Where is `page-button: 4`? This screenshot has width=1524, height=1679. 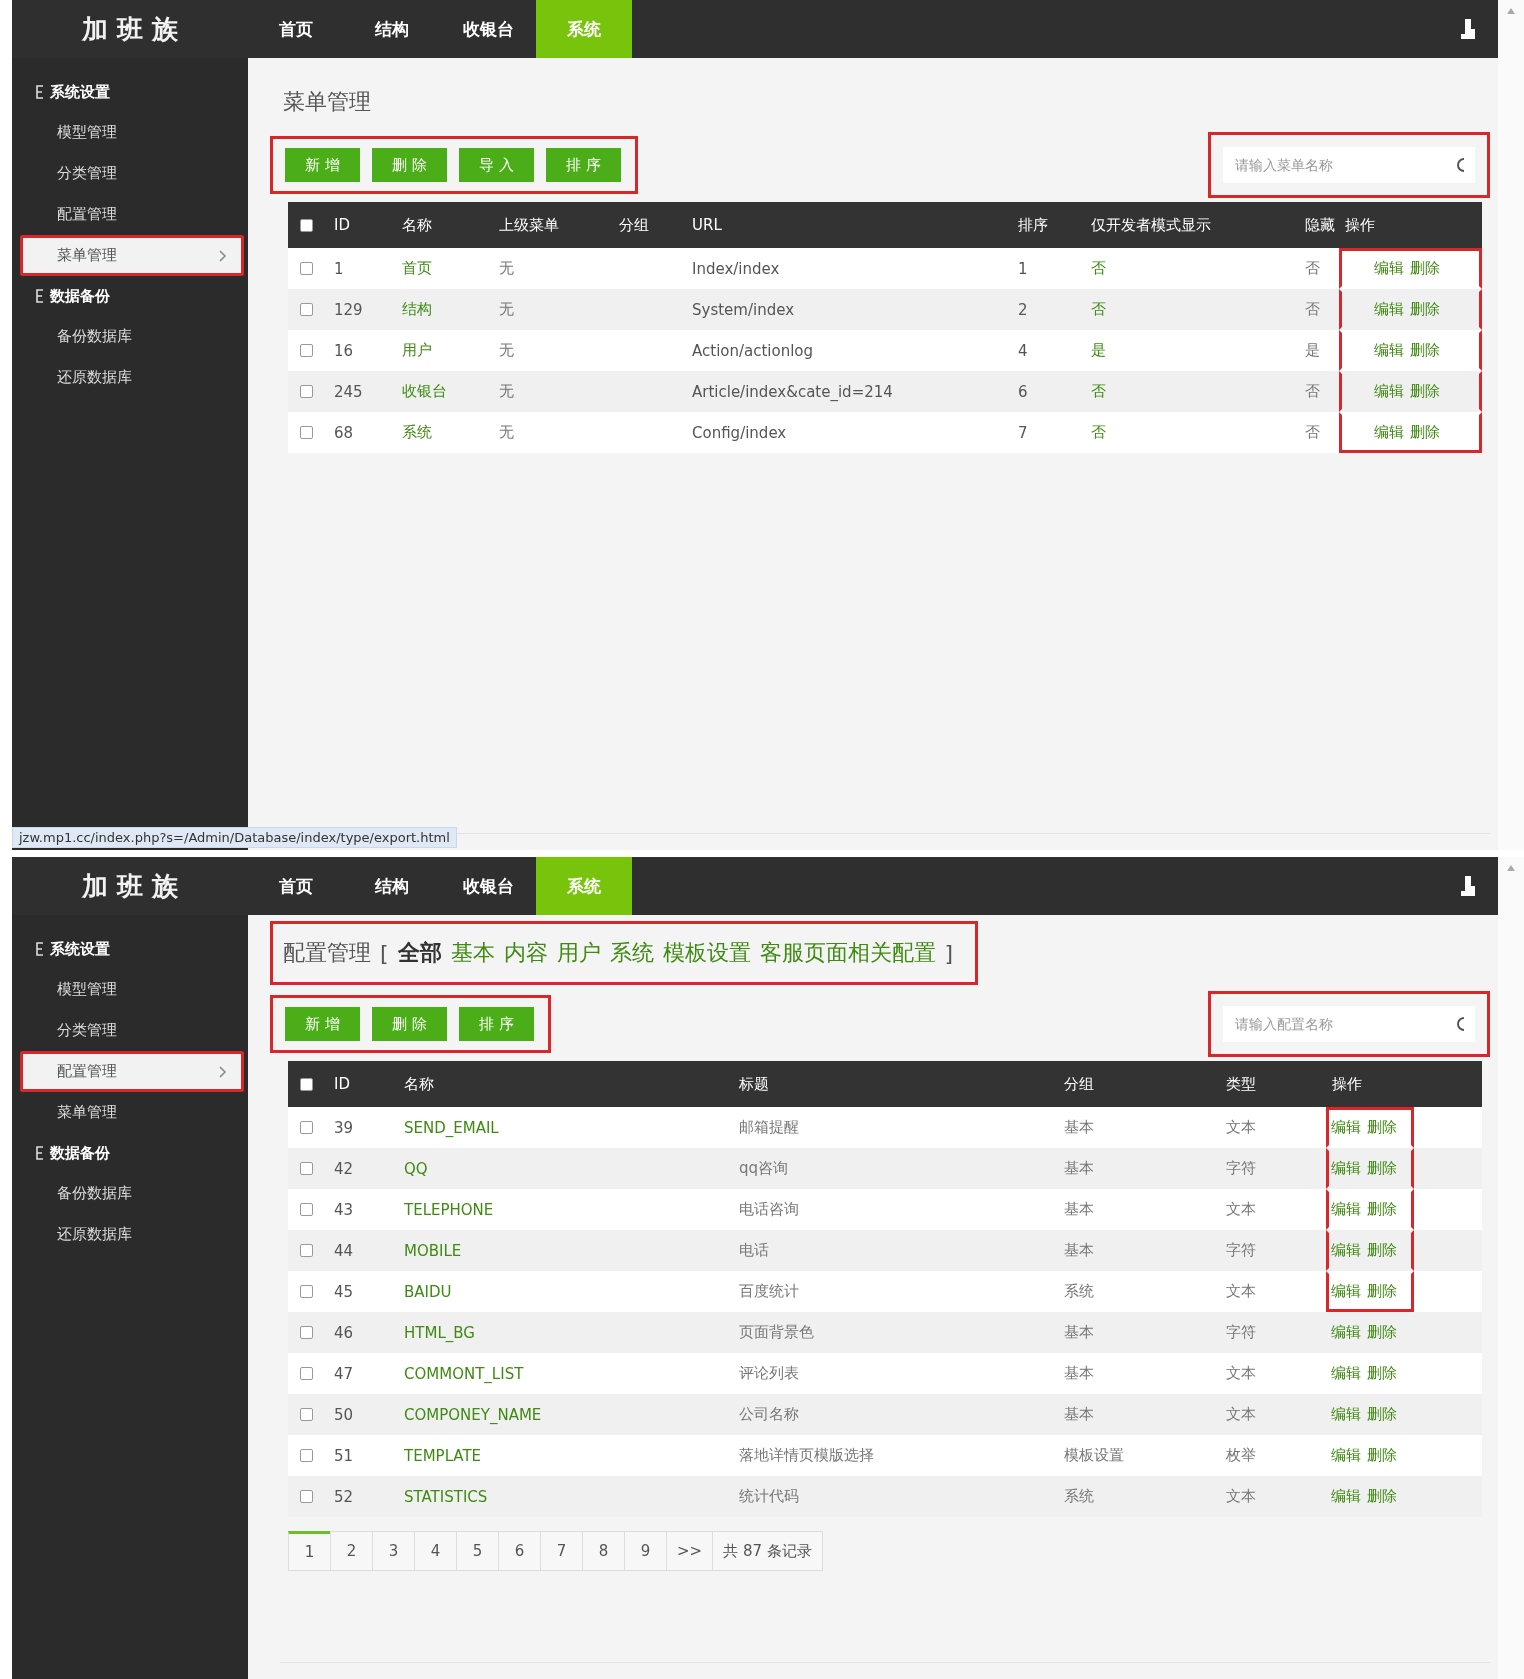 page-button: 4 is located at coordinates (435, 1551).